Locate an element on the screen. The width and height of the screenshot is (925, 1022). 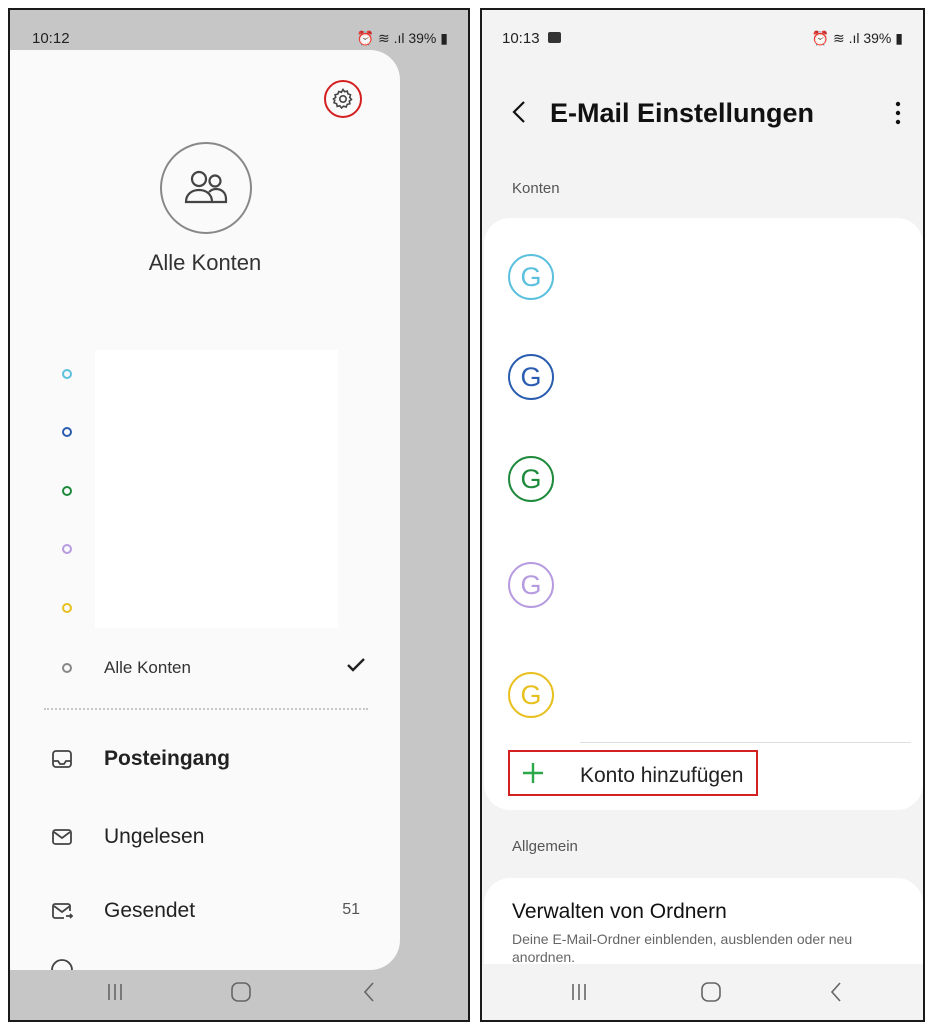
add-account-button: Konto hinzufügen is located at coordinates (633, 773).